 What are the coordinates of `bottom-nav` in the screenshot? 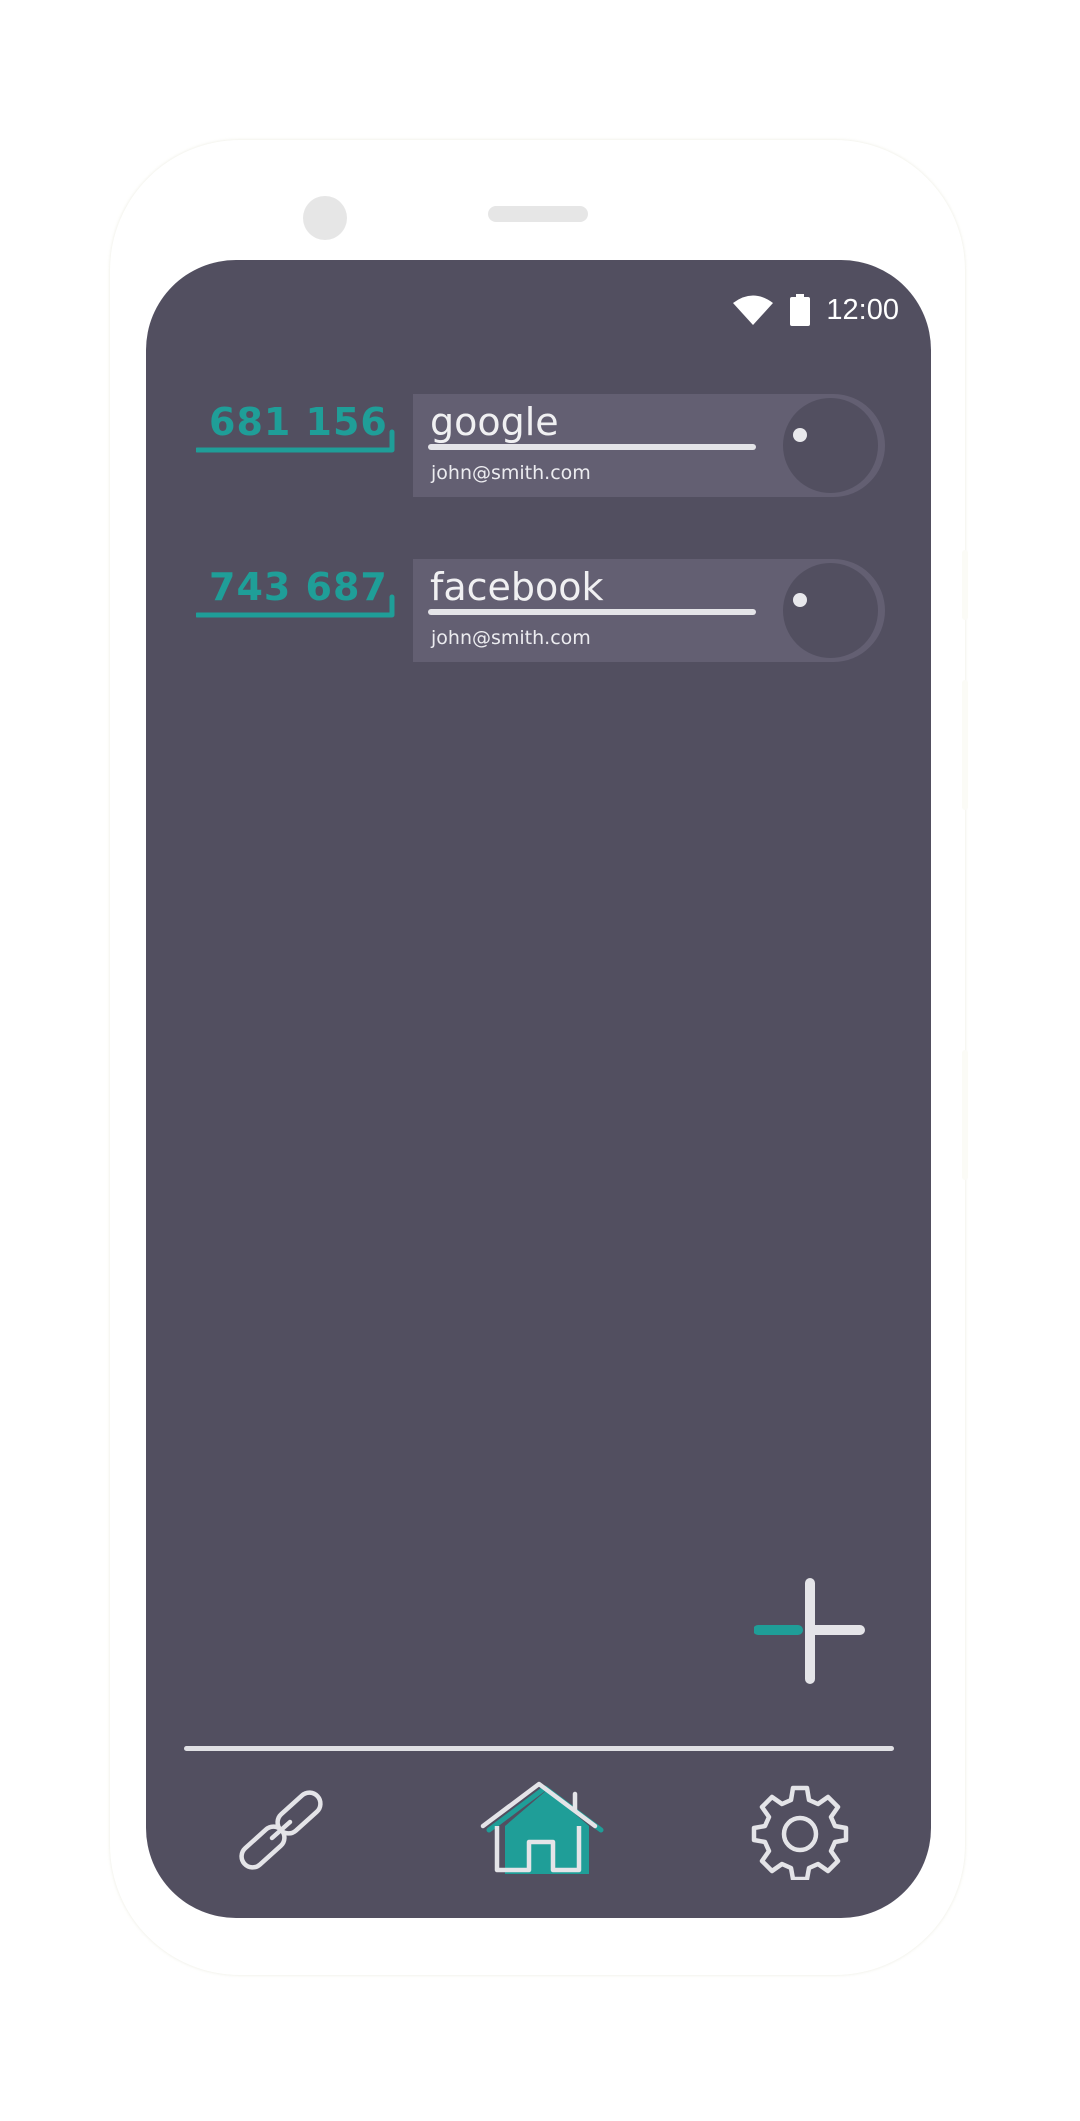 It's located at (538, 1840).